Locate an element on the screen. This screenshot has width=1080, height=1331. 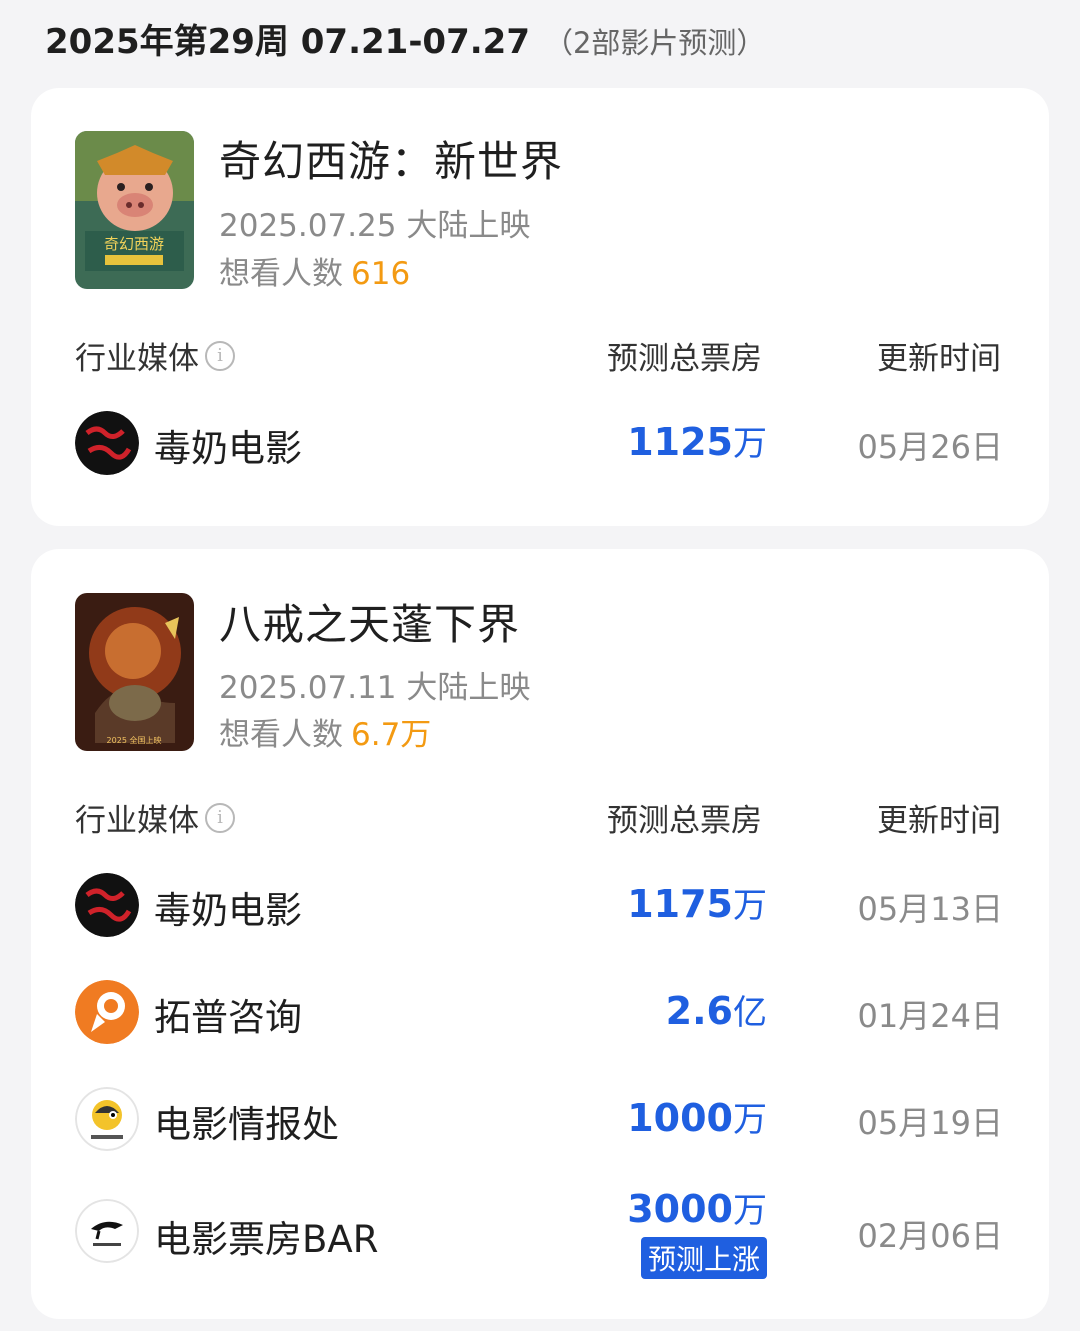
predicted-box-office: 3000万 is located at coordinates (697, 1207).